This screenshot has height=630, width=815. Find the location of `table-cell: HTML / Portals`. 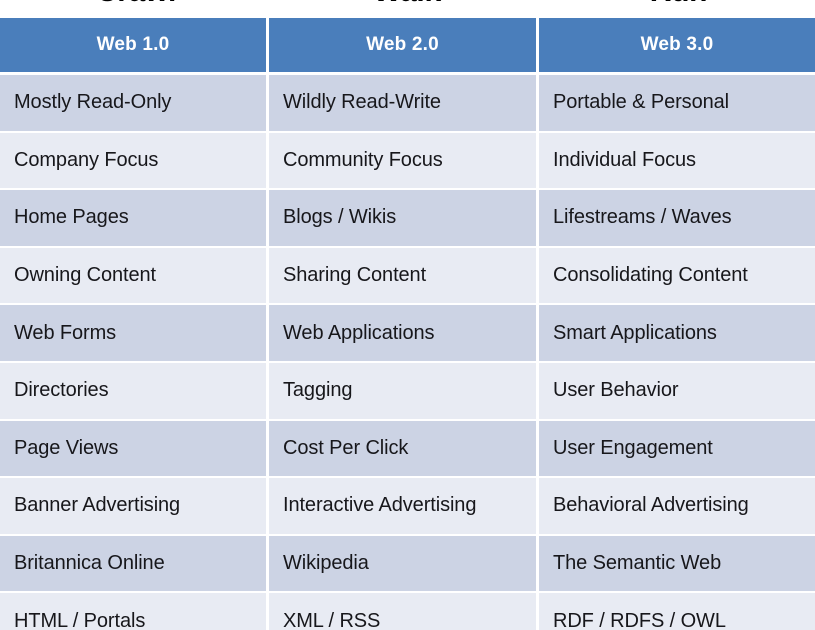

table-cell: HTML / Portals is located at coordinates (134, 611).